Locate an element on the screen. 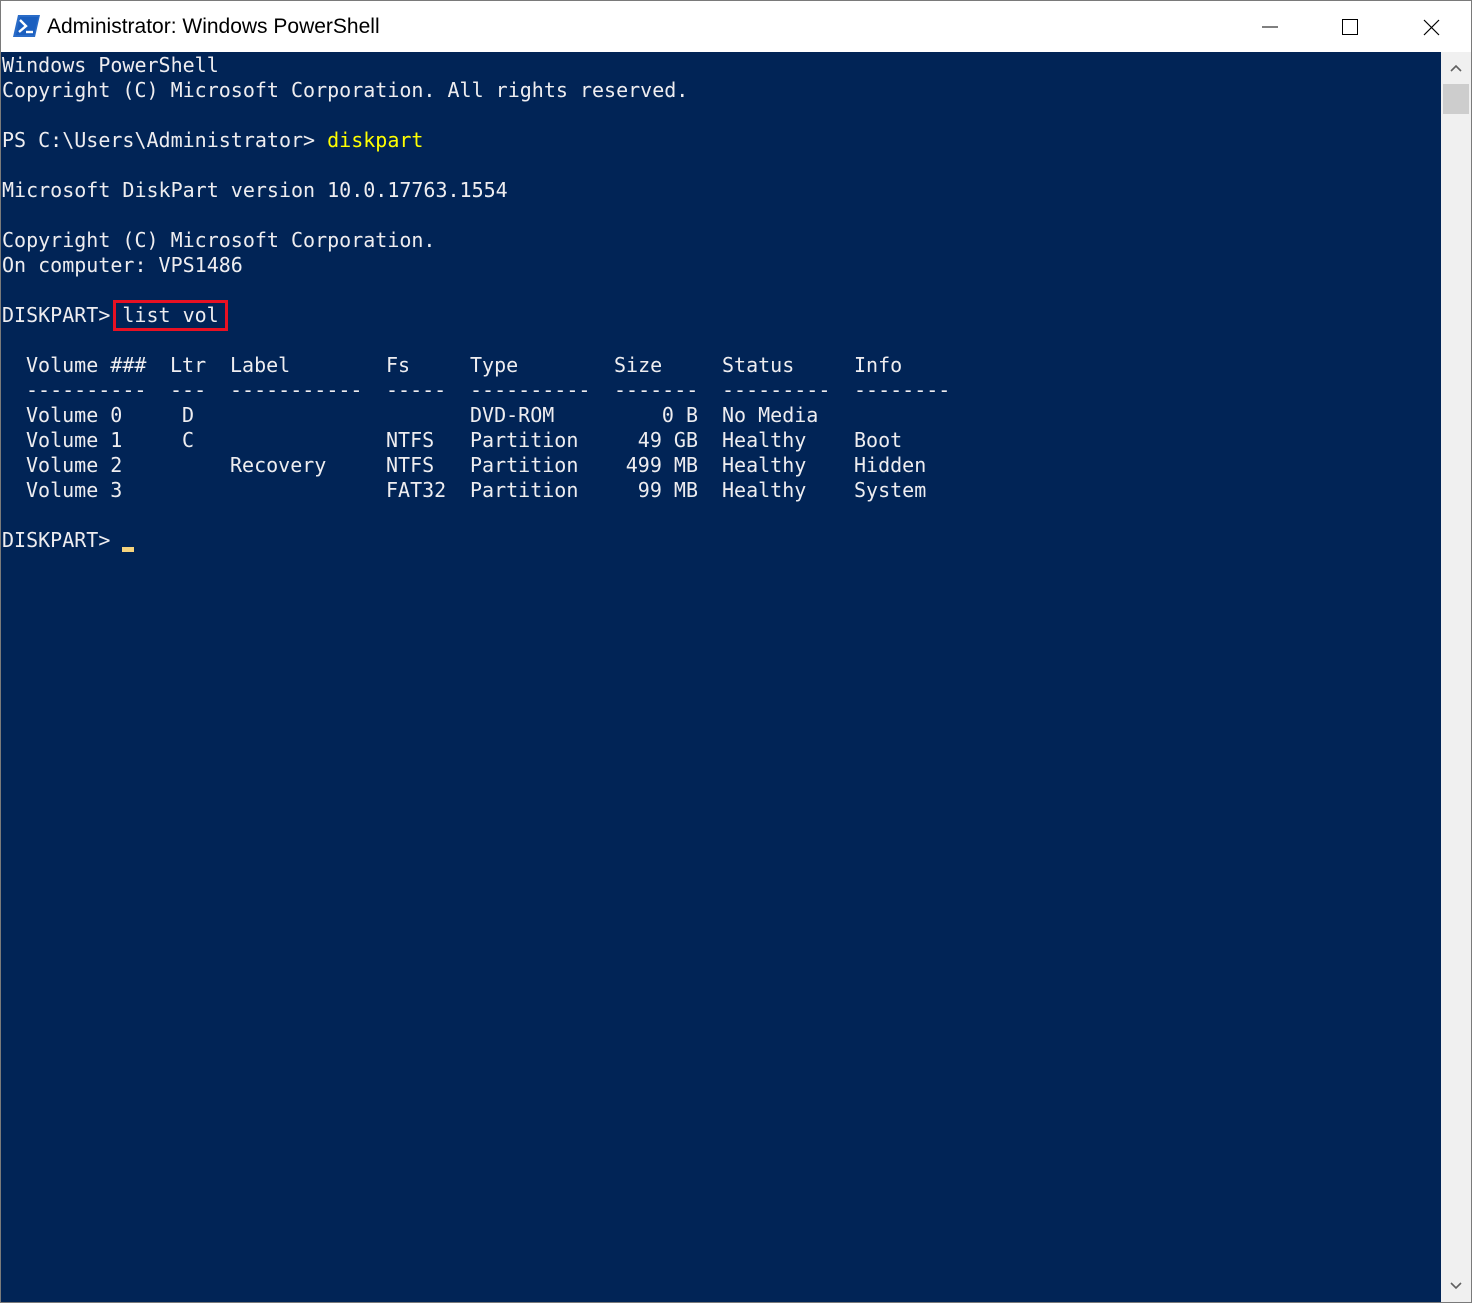 The image size is (1472, 1303). vertical-scrollbar is located at coordinates (1456, 677).